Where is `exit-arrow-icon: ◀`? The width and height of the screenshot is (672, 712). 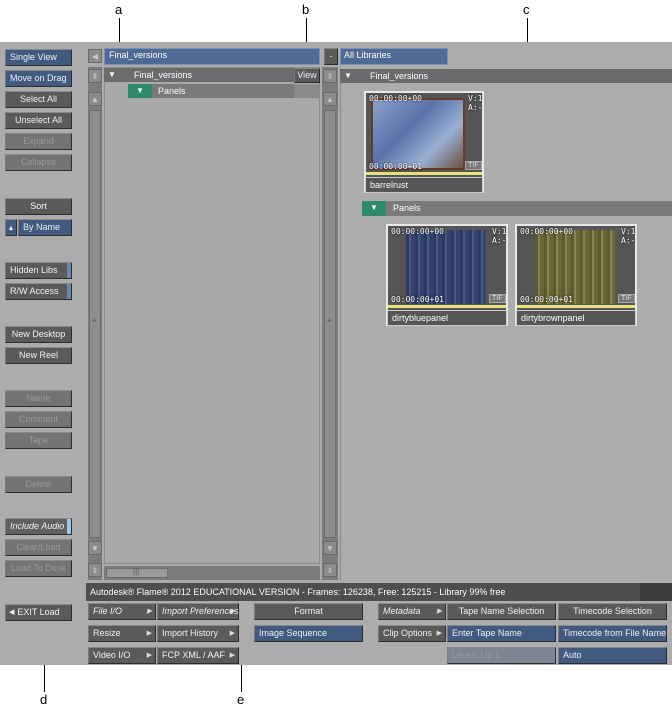 exit-arrow-icon: ◀ is located at coordinates (12, 612).